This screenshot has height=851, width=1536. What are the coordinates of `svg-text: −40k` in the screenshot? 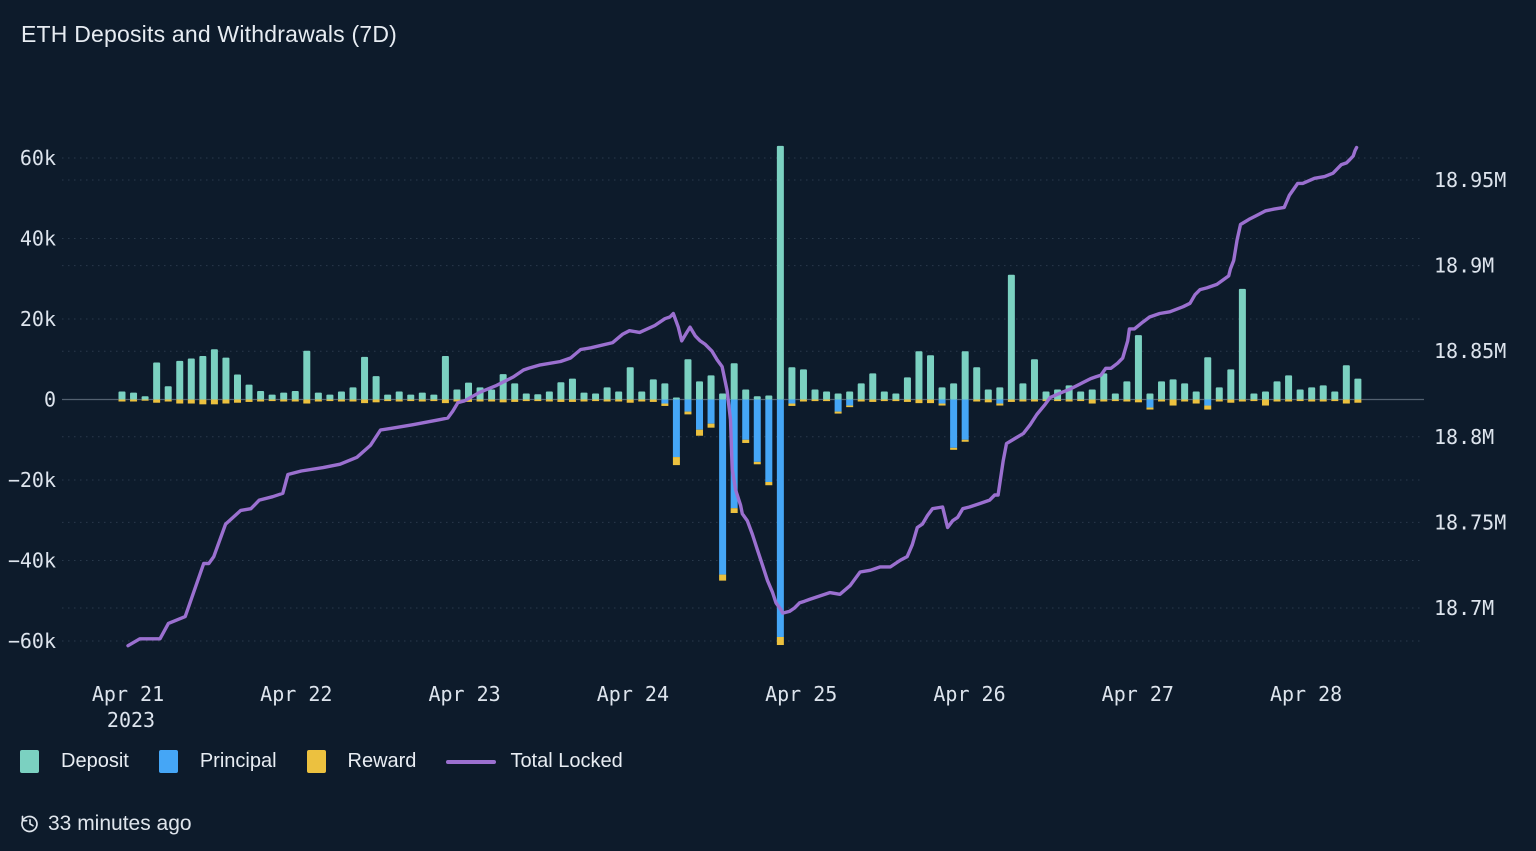 It's located at (32, 561).